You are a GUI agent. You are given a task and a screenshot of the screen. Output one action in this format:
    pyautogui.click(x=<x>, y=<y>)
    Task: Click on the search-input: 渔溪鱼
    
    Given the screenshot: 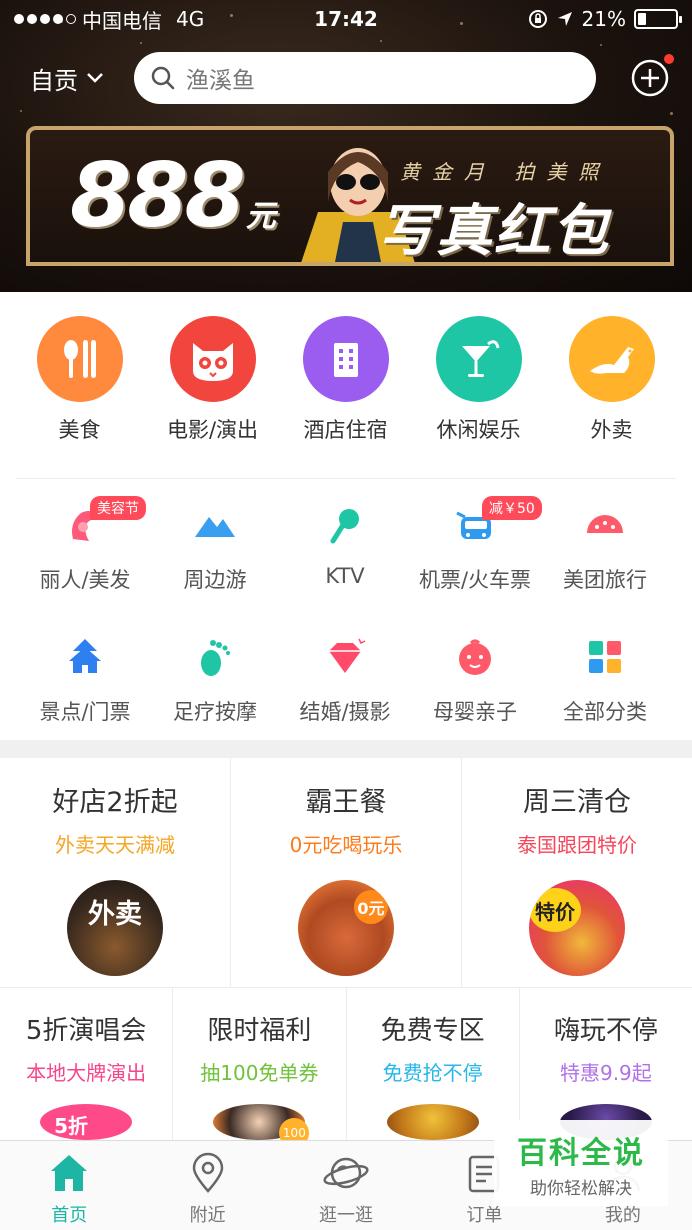 What is the action you would take?
    pyautogui.click(x=365, y=78)
    